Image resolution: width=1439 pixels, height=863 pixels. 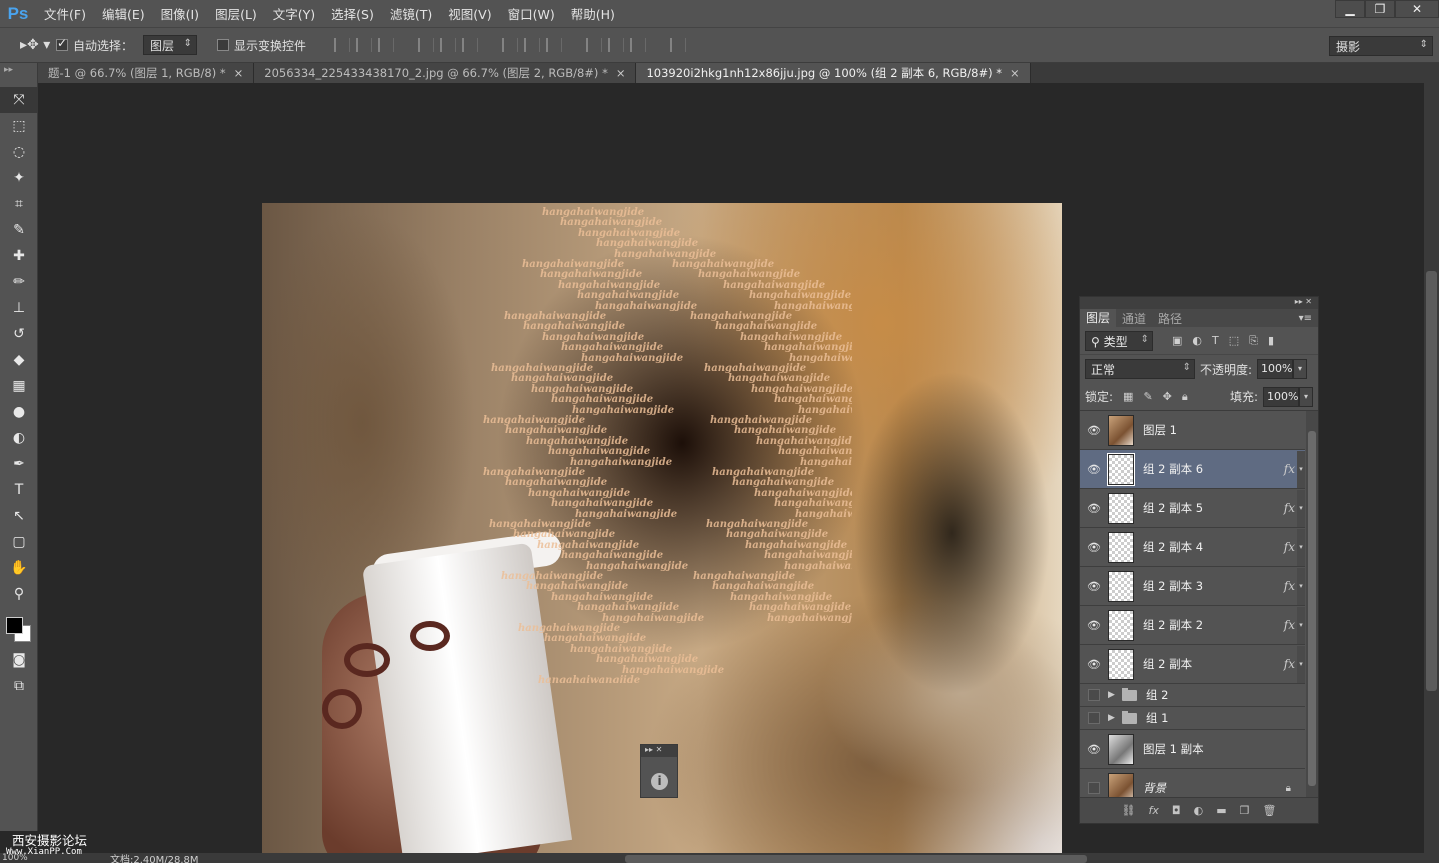 I want to click on layers-scrollbar, so click(x=1312, y=604).